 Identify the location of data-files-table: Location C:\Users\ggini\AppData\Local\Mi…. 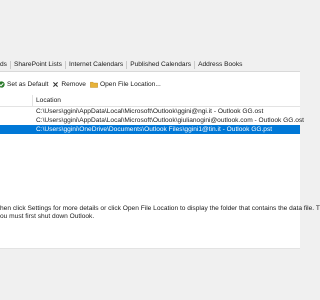
(152, 114).